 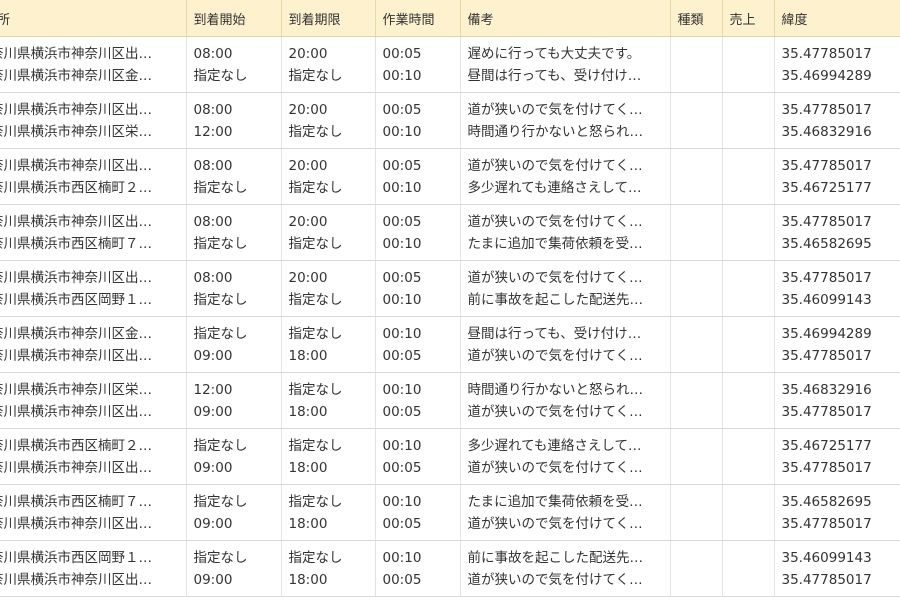 What do you see at coordinates (837, 400) in the screenshot?
I see `latitude-cell: 35.46832916 35.47785017` at bounding box center [837, 400].